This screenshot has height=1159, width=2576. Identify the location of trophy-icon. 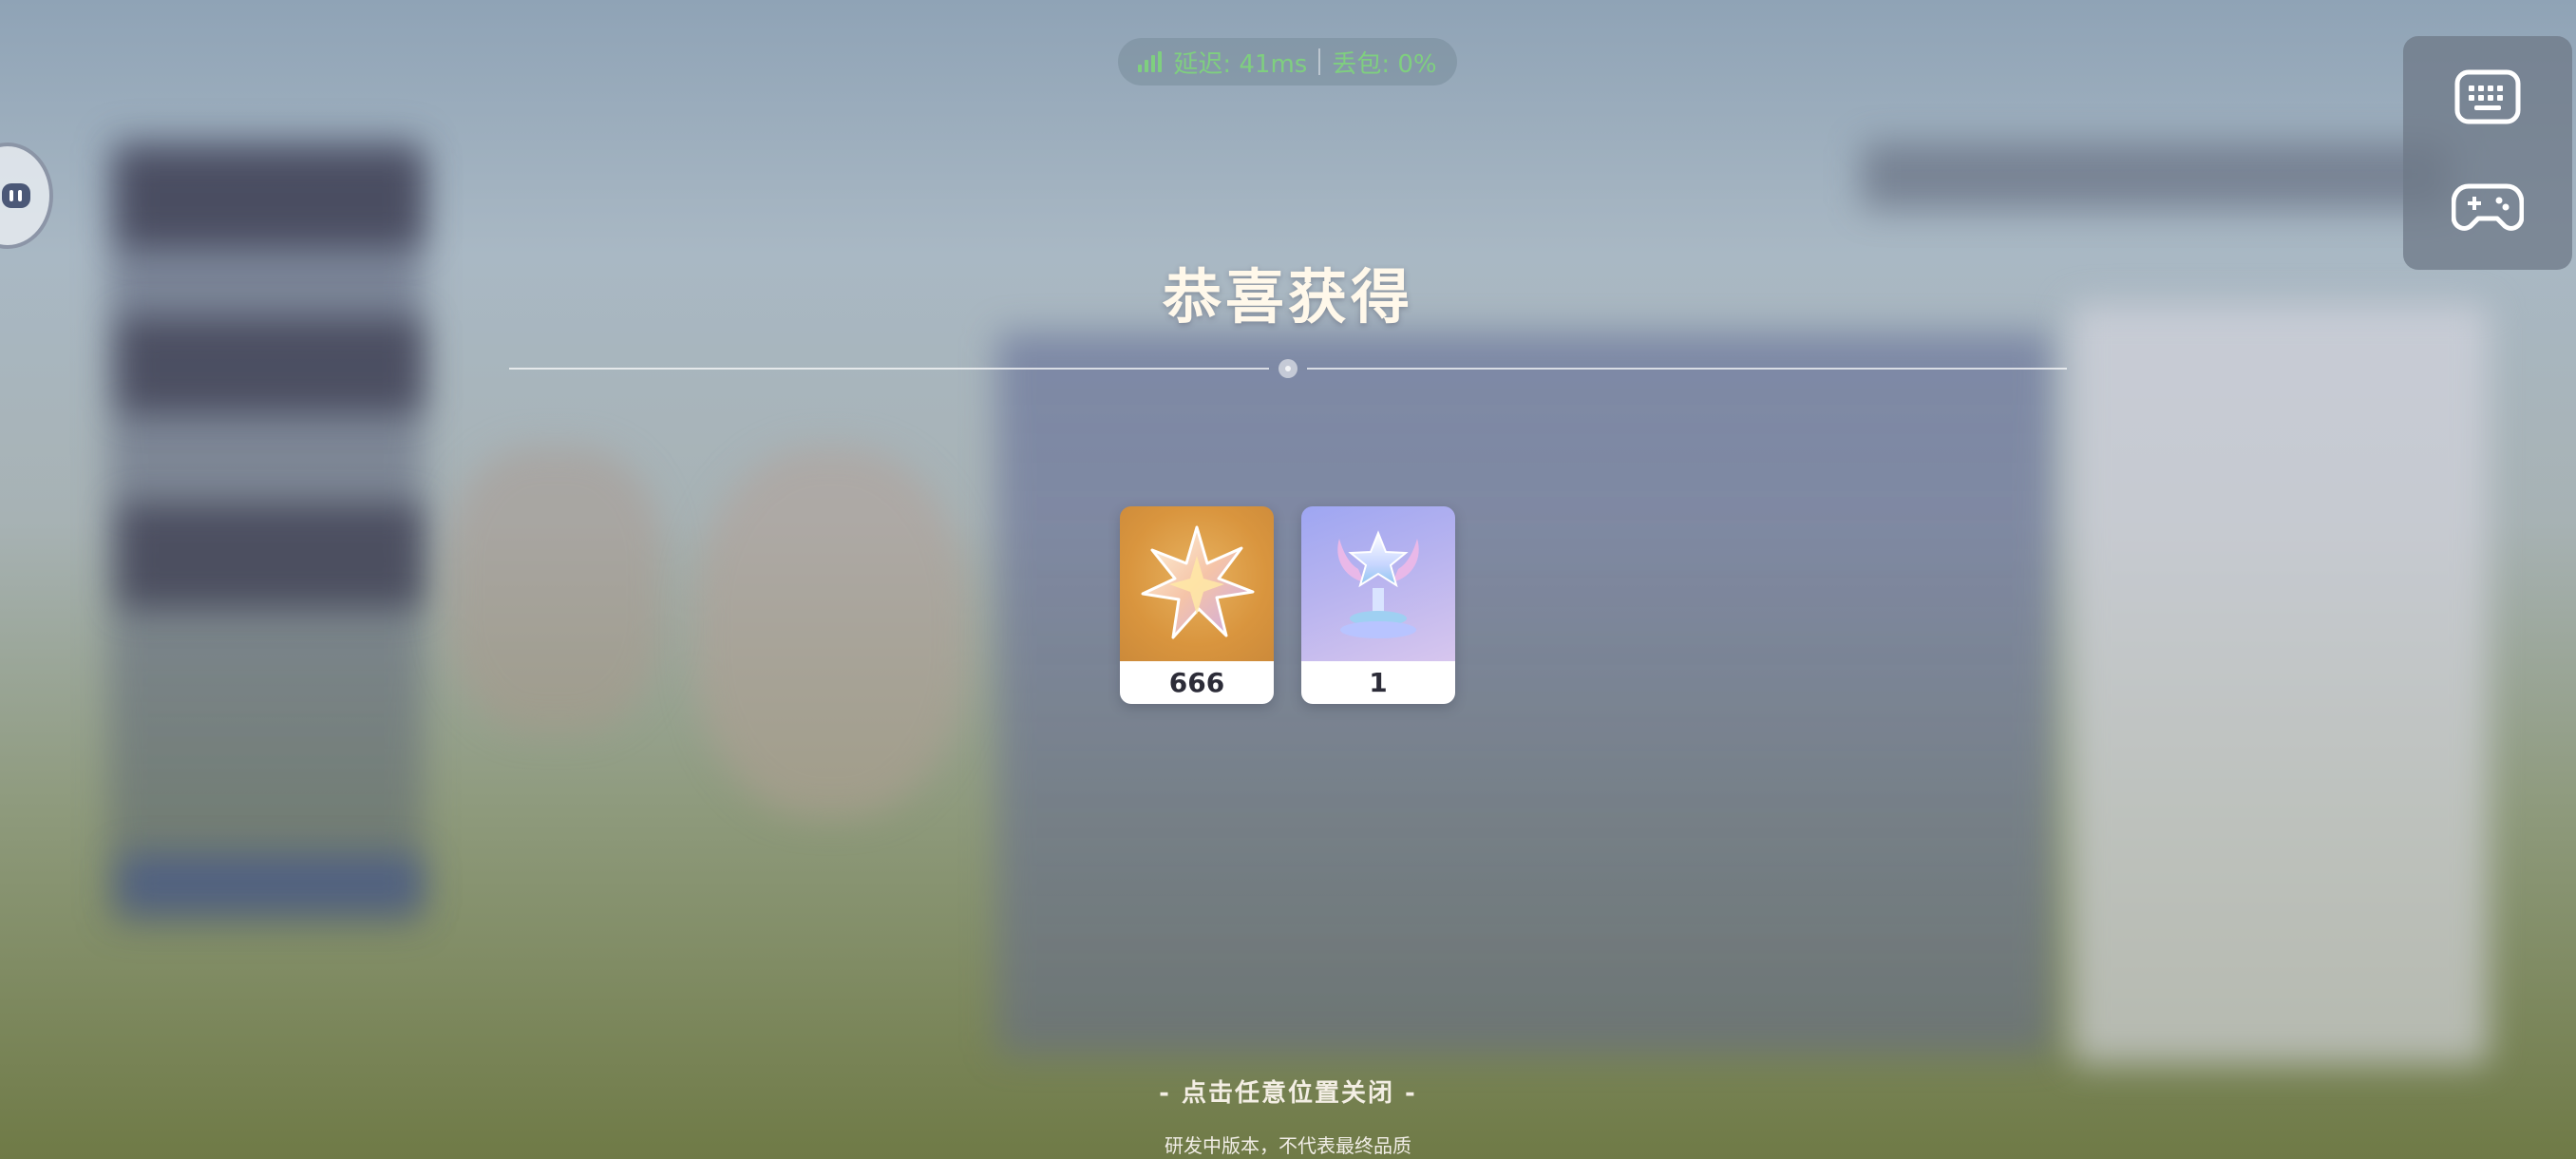
(1378, 584).